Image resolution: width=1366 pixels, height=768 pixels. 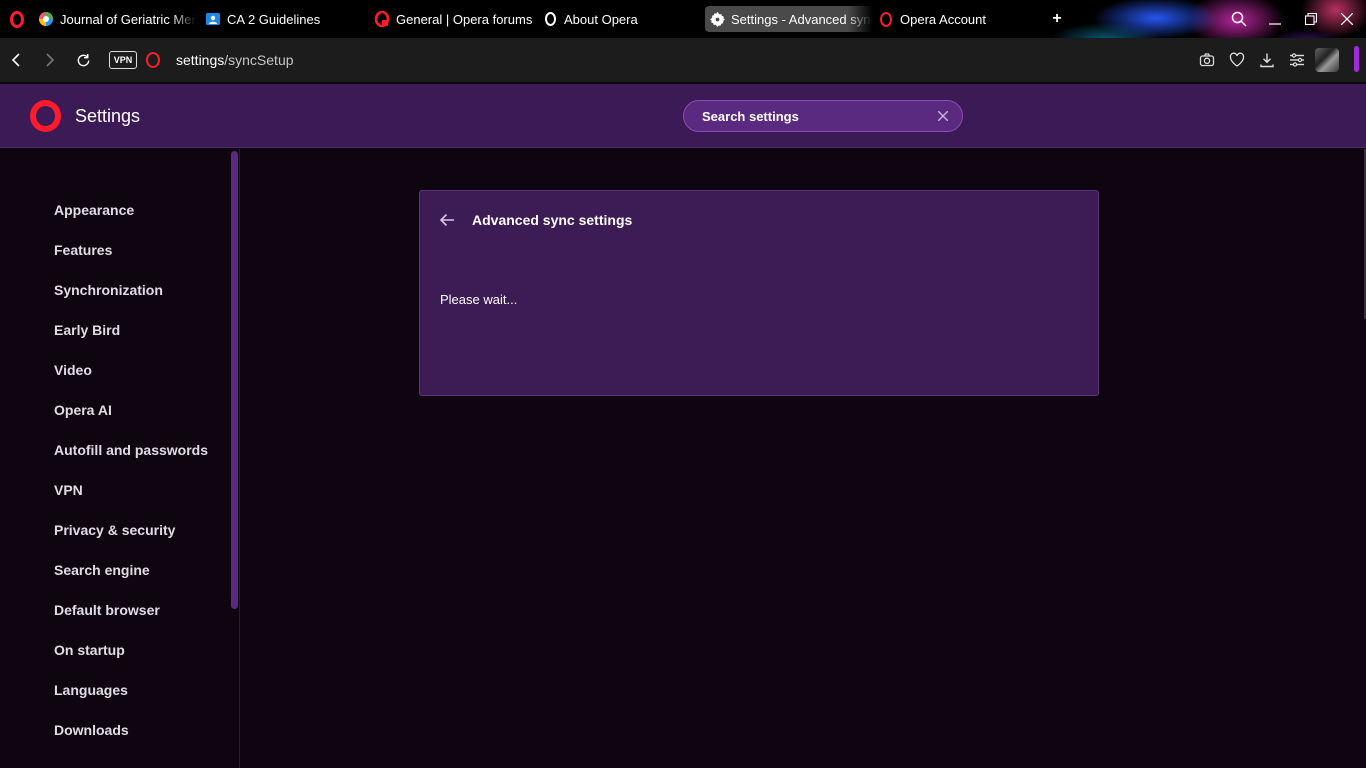 I want to click on camera-icon, so click(x=1207, y=60).